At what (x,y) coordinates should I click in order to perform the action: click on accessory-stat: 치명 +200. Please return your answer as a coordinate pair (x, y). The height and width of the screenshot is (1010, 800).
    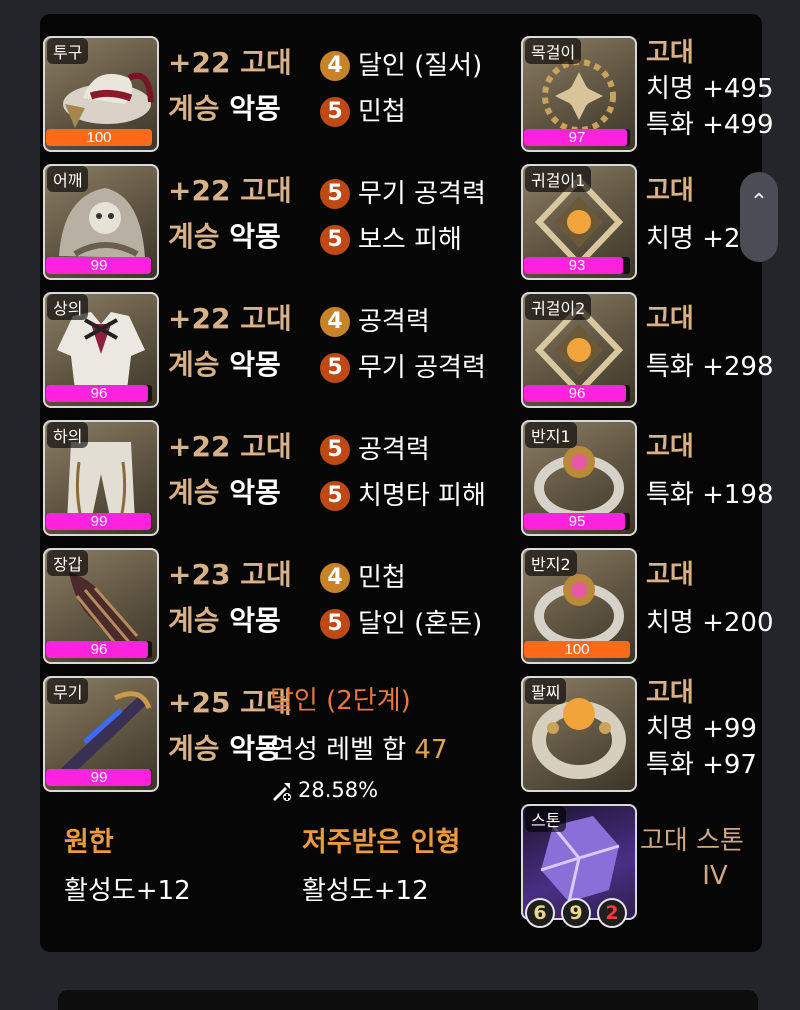
    Looking at the image, I should click on (710, 623).